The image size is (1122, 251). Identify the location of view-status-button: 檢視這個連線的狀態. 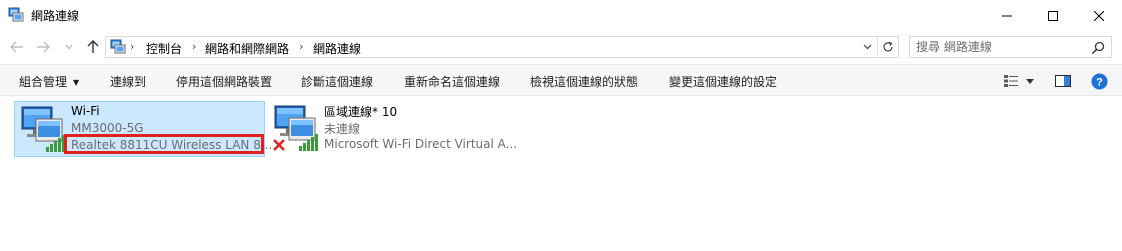
(584, 81).